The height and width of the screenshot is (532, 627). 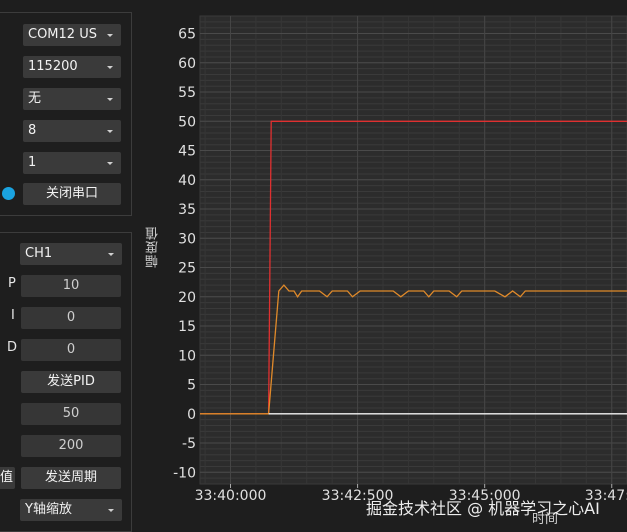 What do you see at coordinates (189, 444) in the screenshot?
I see `y-tick-label: -5` at bounding box center [189, 444].